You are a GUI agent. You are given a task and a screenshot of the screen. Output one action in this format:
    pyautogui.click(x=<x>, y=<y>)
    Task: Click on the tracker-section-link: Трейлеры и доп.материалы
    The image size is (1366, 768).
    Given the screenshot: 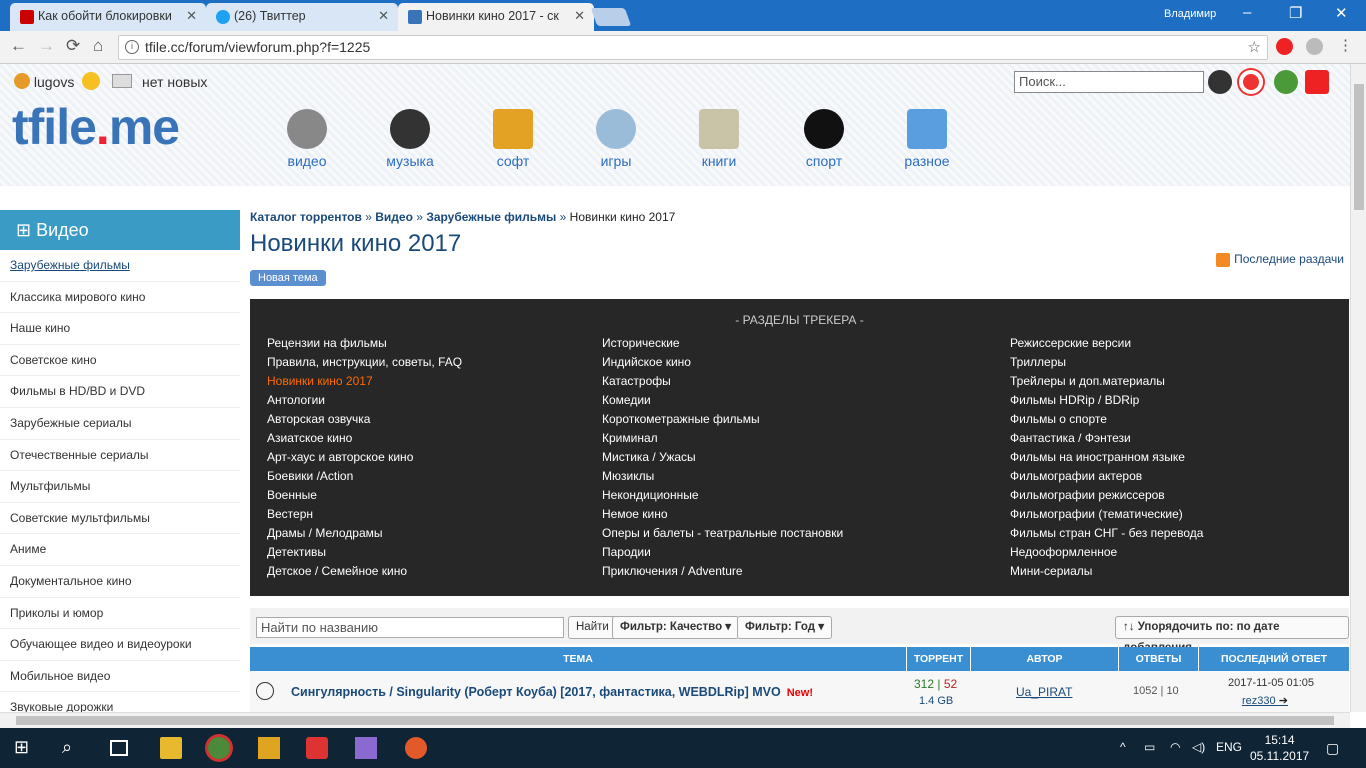 What is the action you would take?
    pyautogui.click(x=1106, y=381)
    